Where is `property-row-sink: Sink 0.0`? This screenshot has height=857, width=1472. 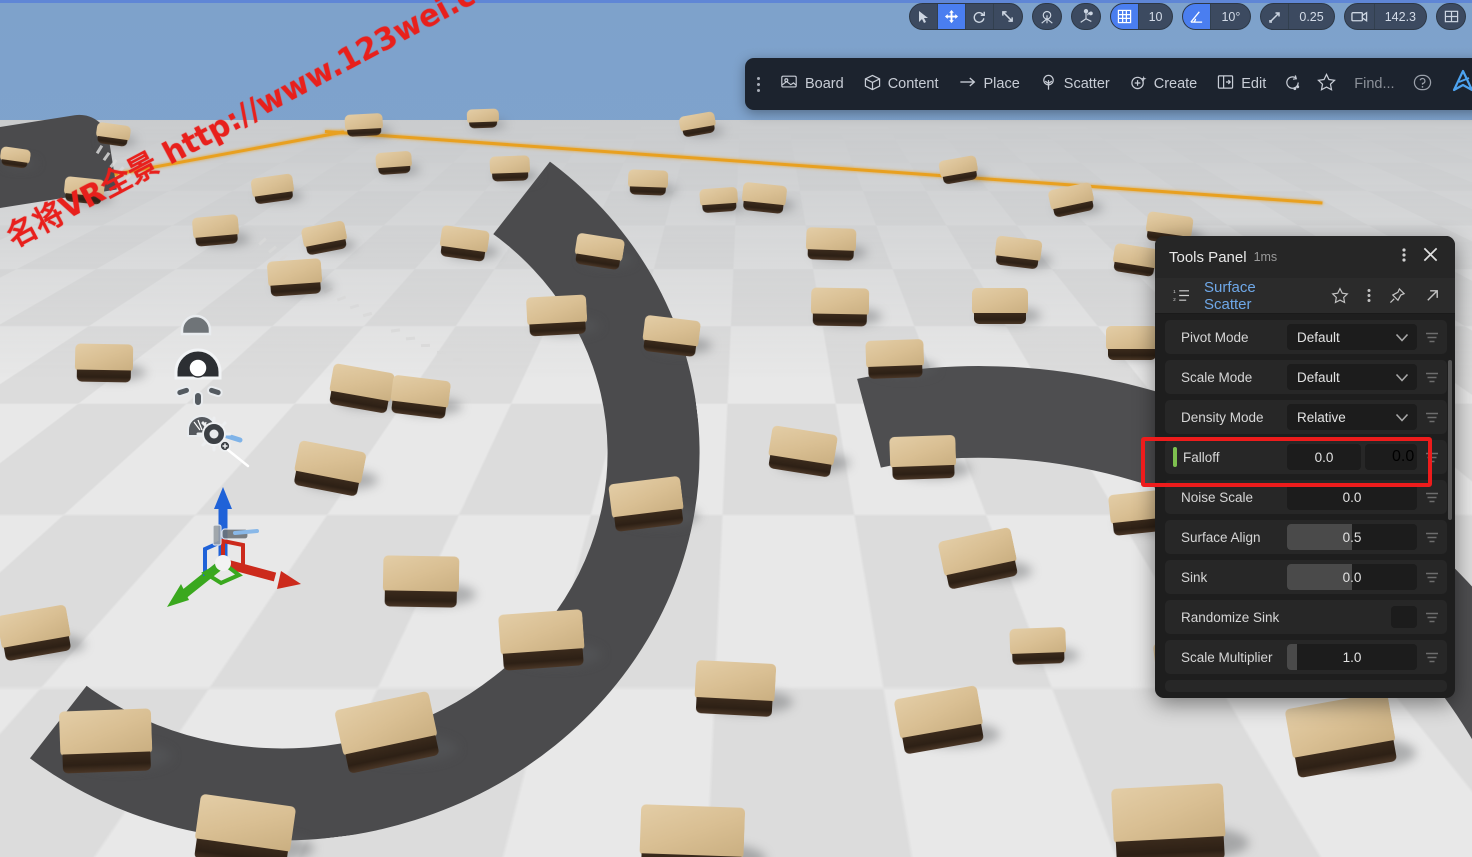
property-row-sink: Sink 0.0 is located at coordinates (1306, 577).